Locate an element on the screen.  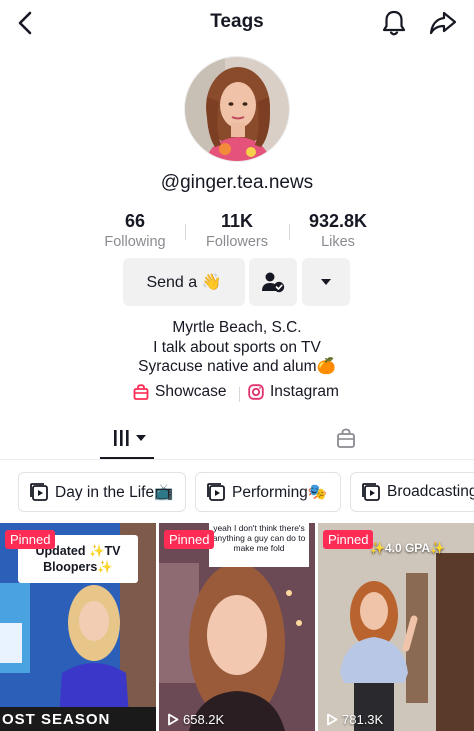
profile-actions: Send a 👋 is located at coordinates (237, 282).